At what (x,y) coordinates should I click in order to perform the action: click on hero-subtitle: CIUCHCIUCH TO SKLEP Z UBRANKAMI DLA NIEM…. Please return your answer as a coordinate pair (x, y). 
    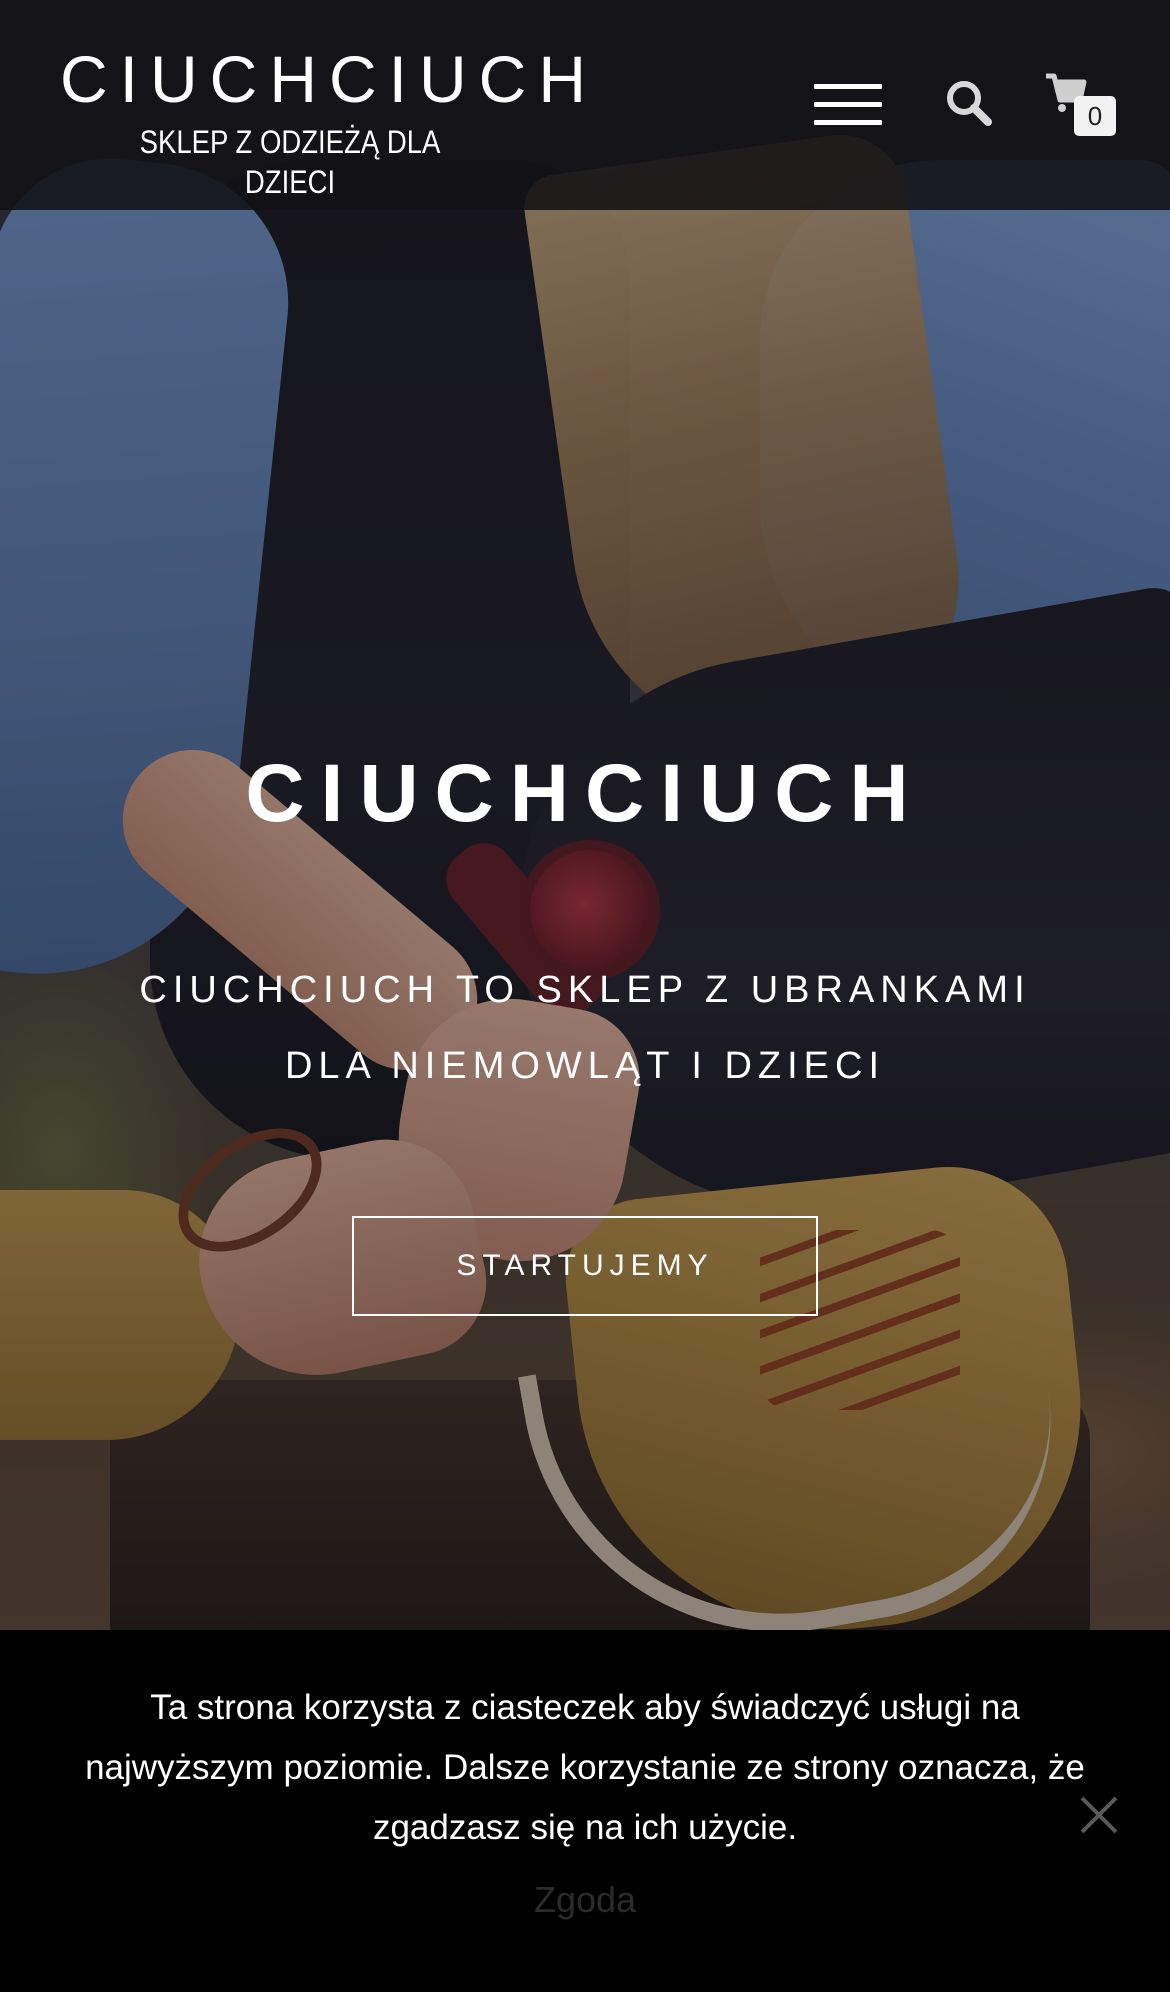
    Looking at the image, I should click on (585, 1028).